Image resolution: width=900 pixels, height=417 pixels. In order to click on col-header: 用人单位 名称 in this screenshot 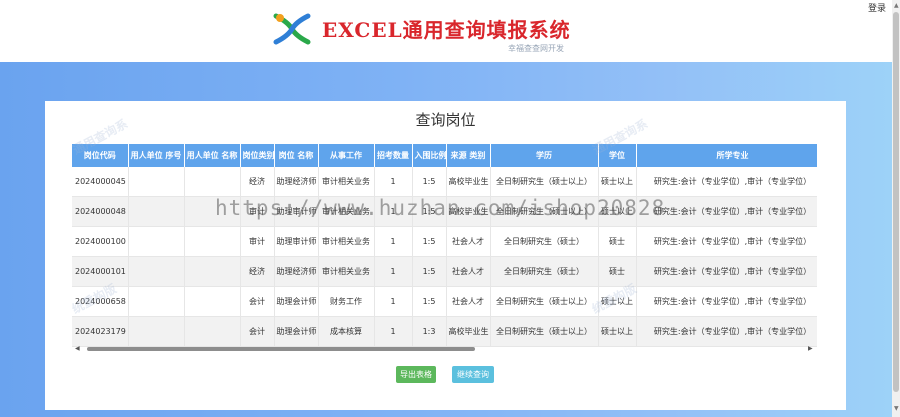, I will do `click(212, 155)`.